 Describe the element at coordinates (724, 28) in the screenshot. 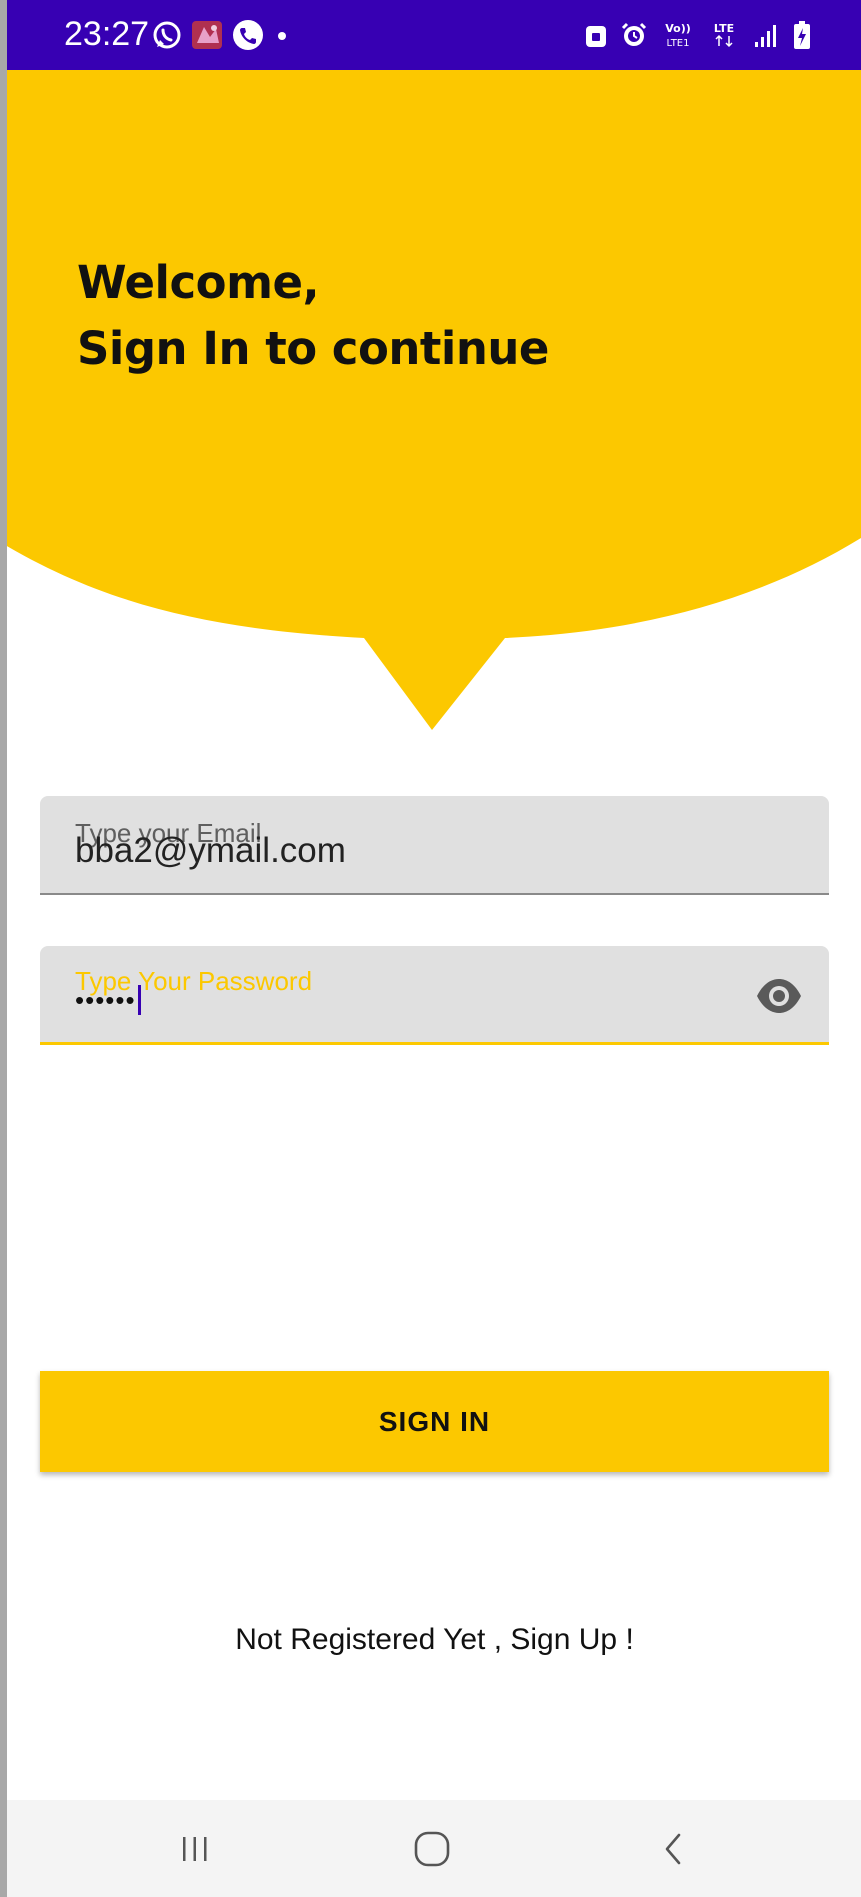

I see `svg-text: LTE` at that location.